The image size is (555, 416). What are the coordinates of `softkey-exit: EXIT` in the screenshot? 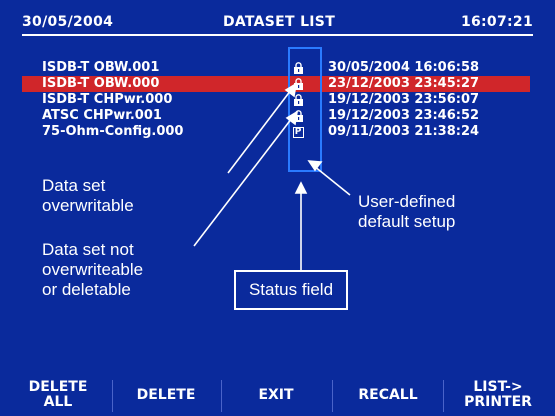 It's located at (276, 395).